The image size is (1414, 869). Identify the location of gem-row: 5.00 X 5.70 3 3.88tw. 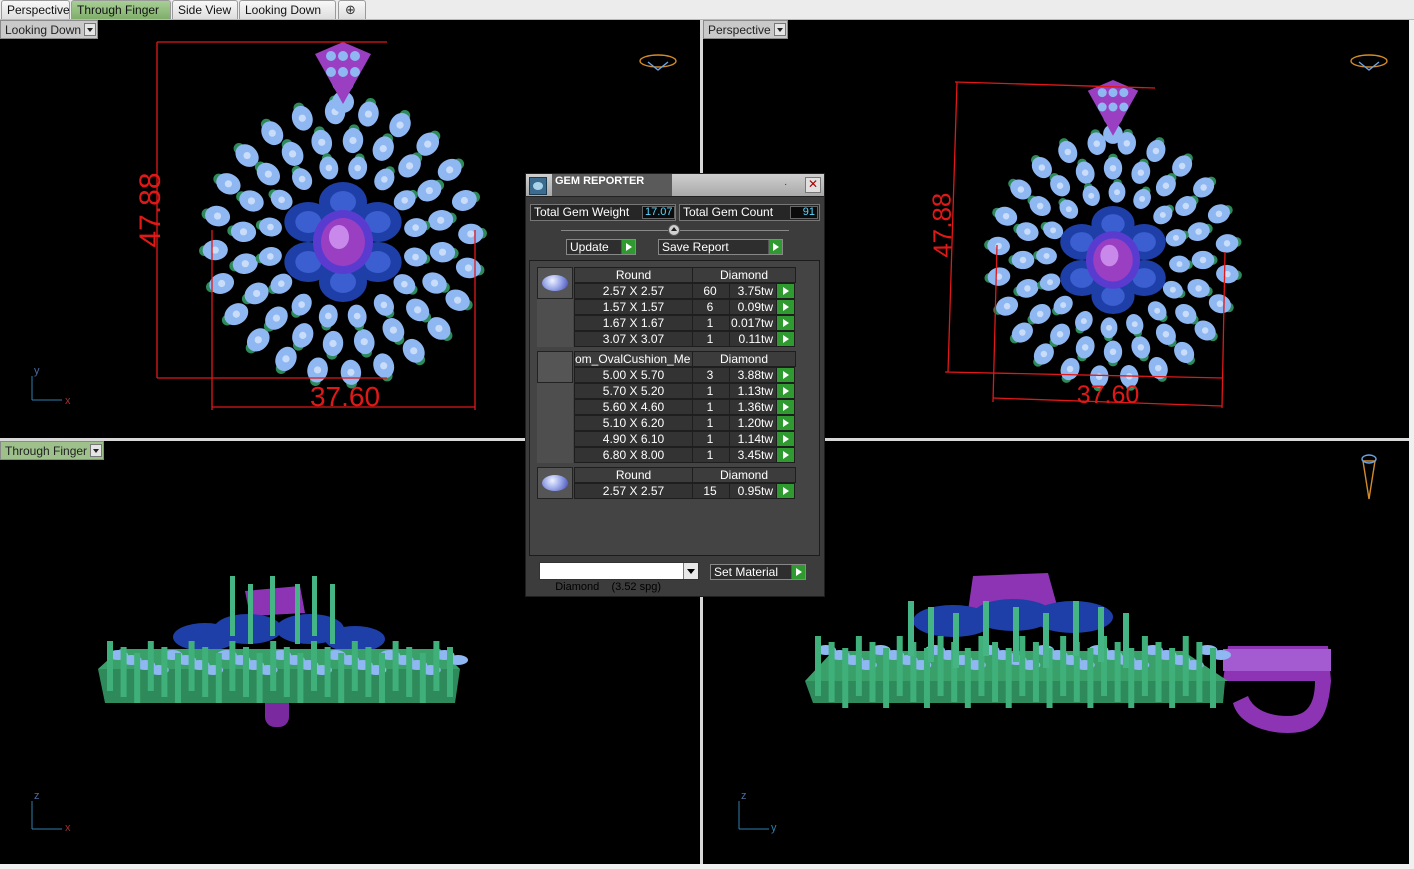
(684, 375).